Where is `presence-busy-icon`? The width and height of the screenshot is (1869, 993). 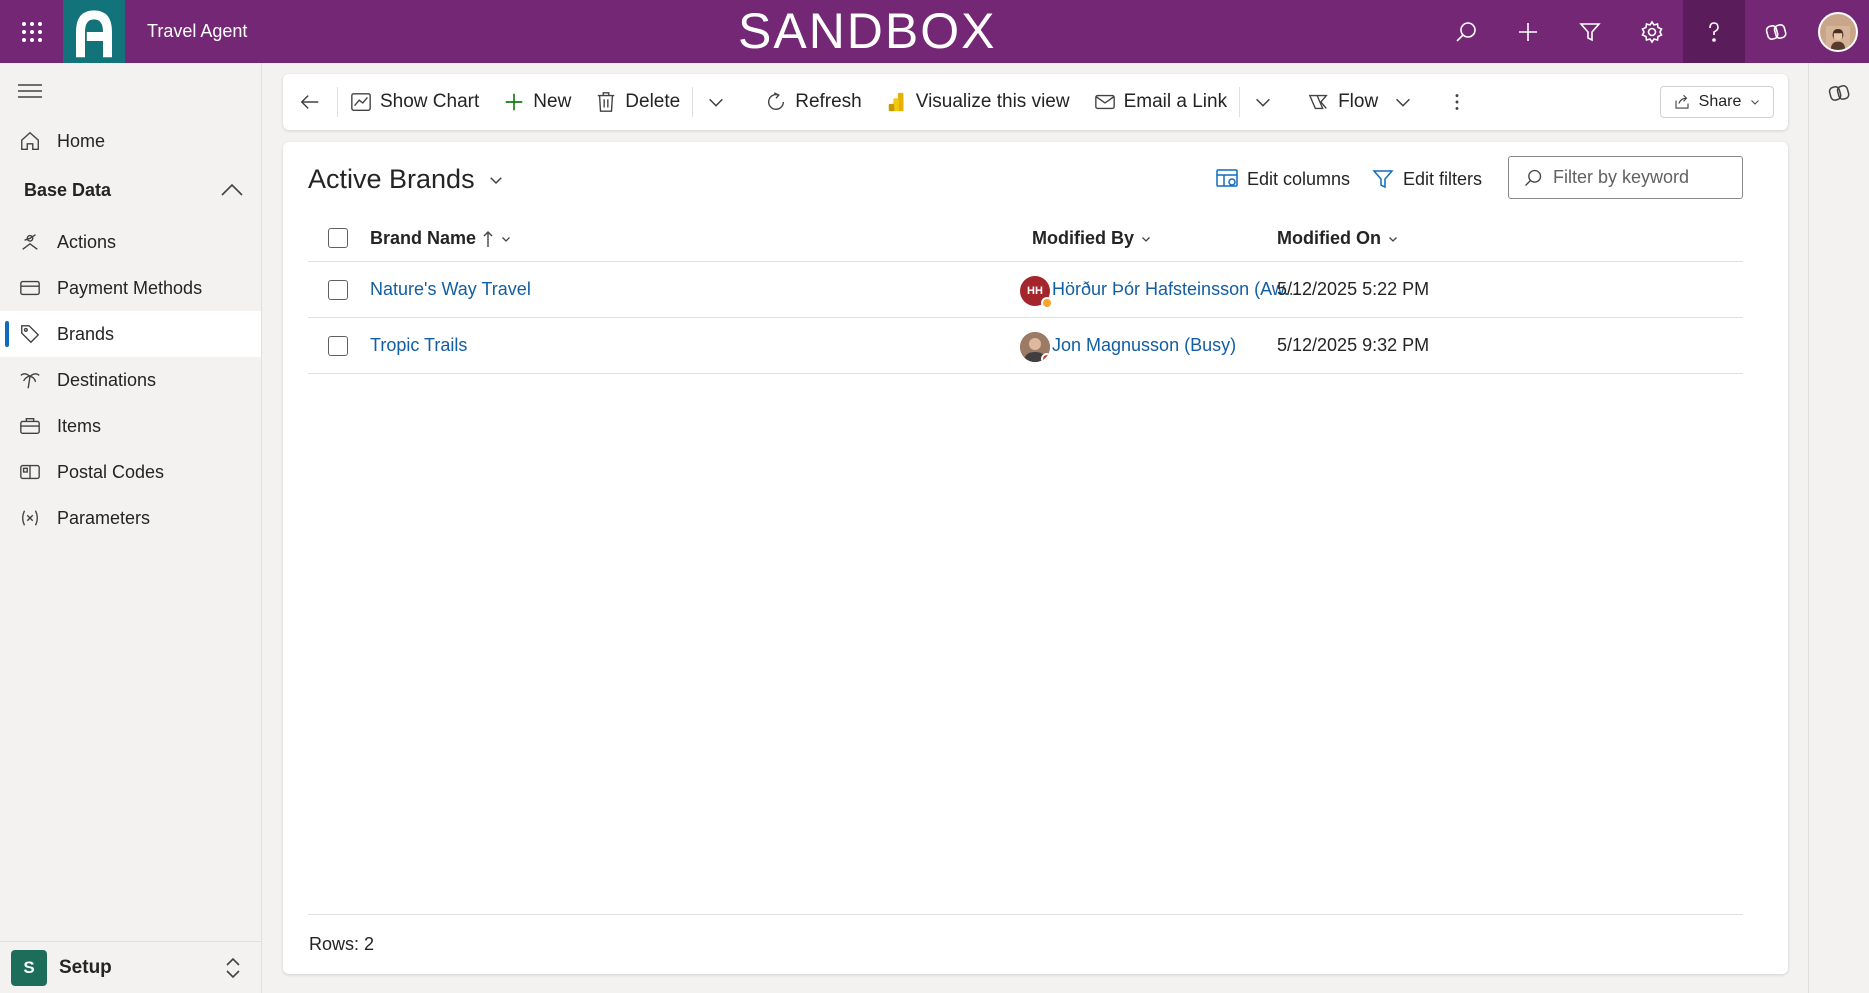
presence-busy-icon is located at coordinates (1045, 357).